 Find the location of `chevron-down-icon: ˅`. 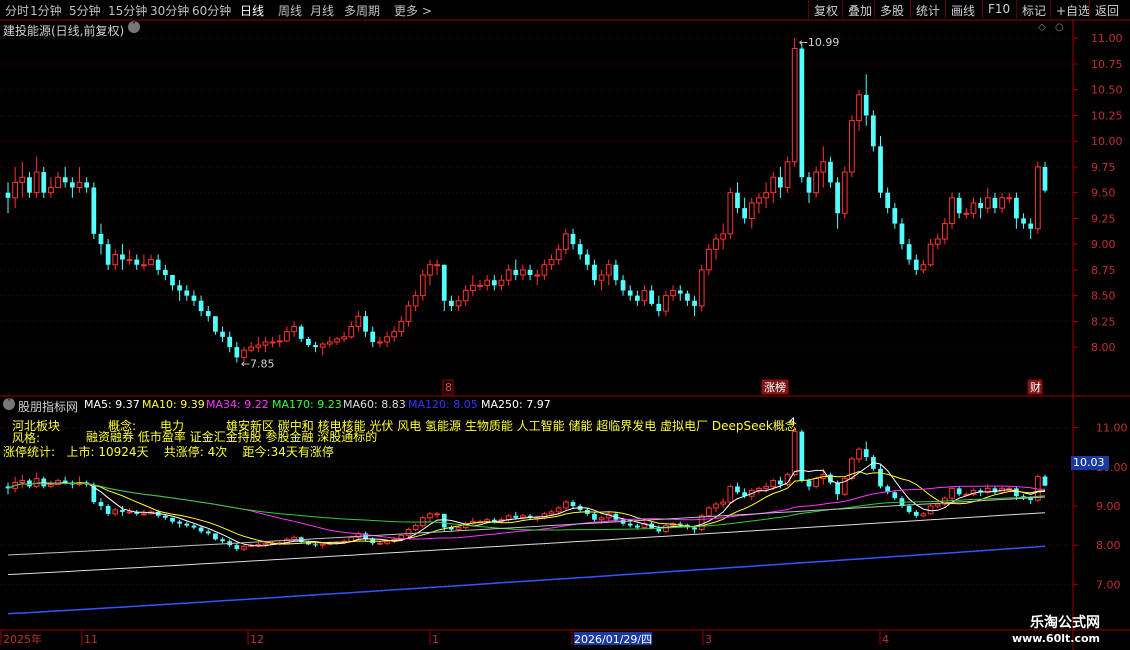

chevron-down-icon: ˅ is located at coordinates (134, 27).